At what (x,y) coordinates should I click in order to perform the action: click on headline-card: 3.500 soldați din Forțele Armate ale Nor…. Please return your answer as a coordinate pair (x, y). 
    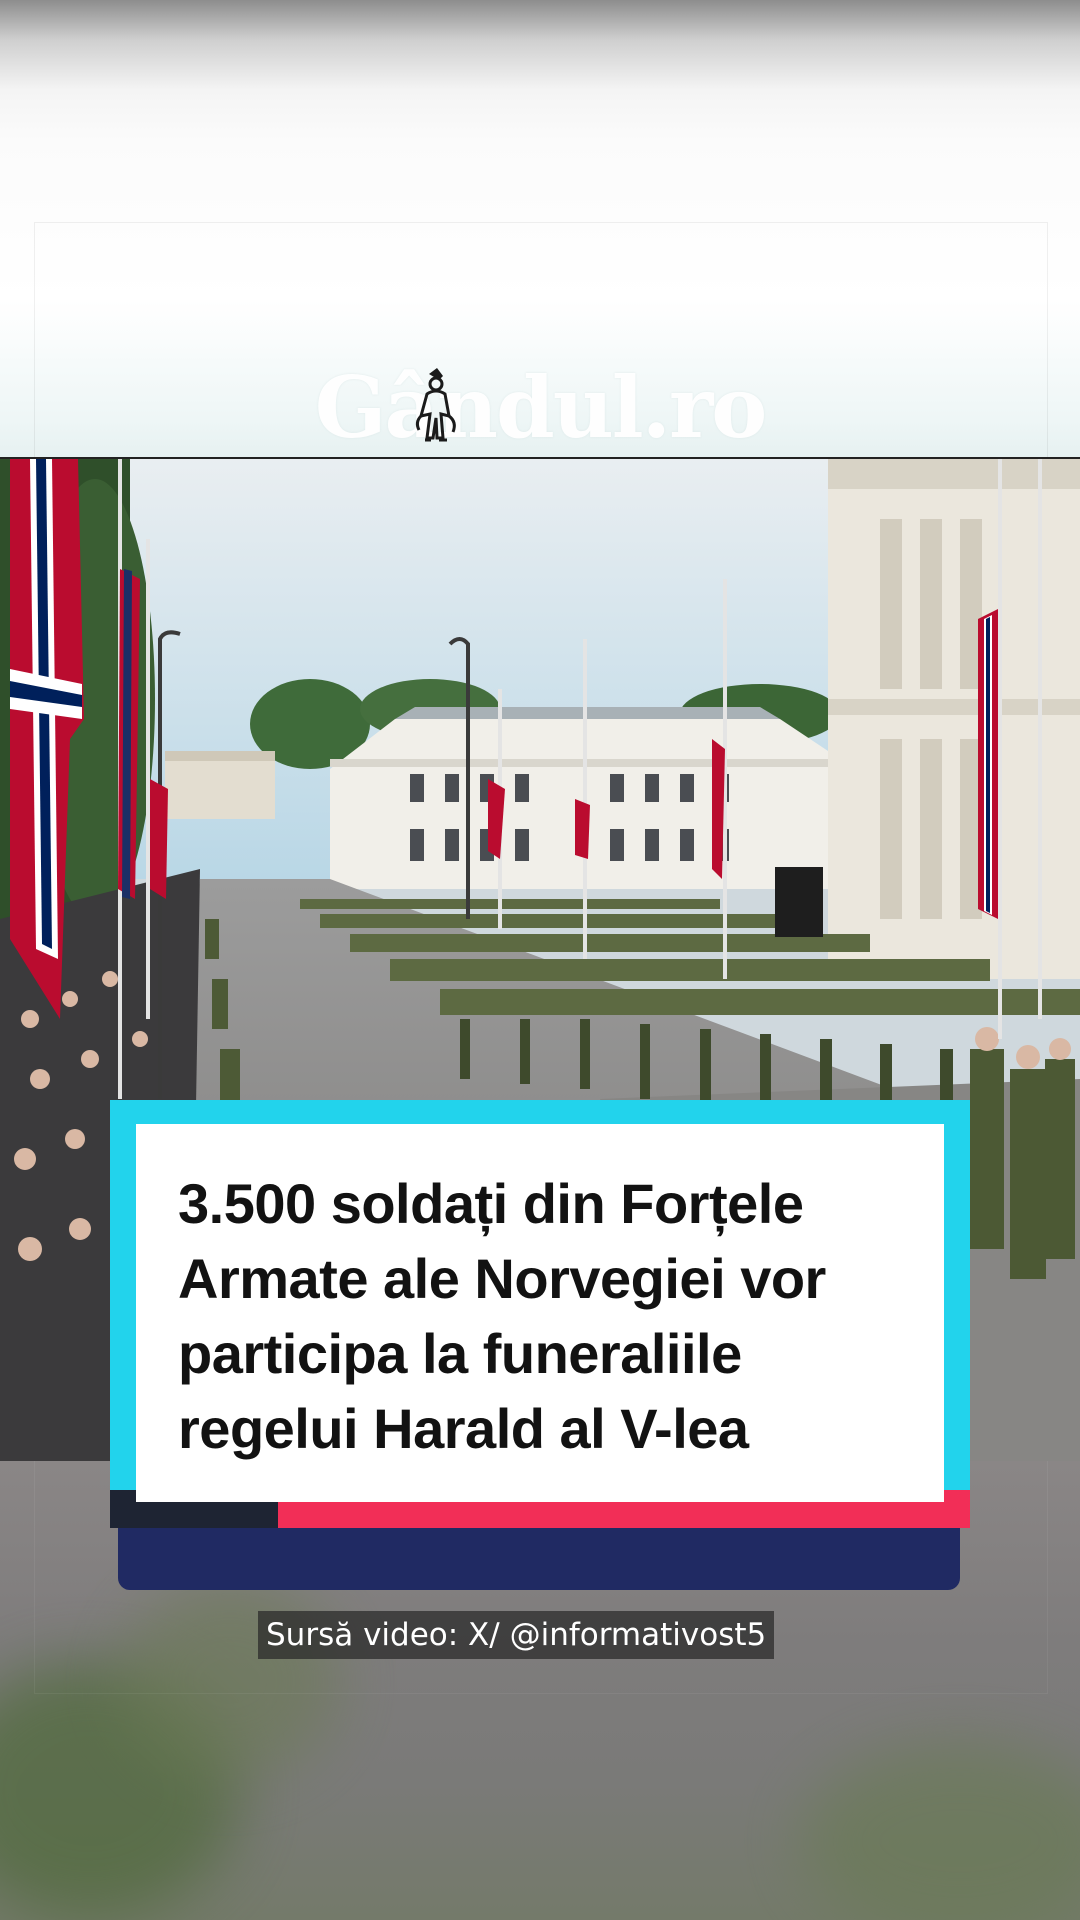
    Looking at the image, I should click on (540, 1313).